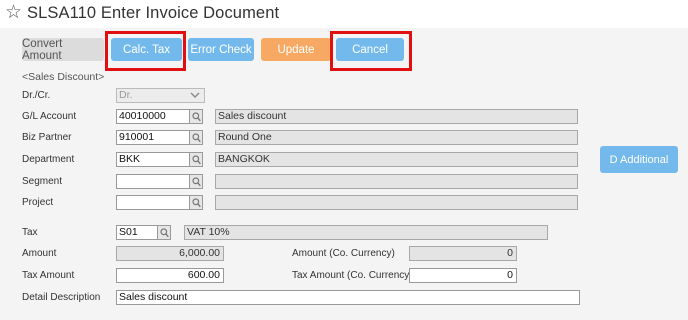 The image size is (688, 320). Describe the element at coordinates (13, 13) in the screenshot. I see `star-icon: ☆` at that location.